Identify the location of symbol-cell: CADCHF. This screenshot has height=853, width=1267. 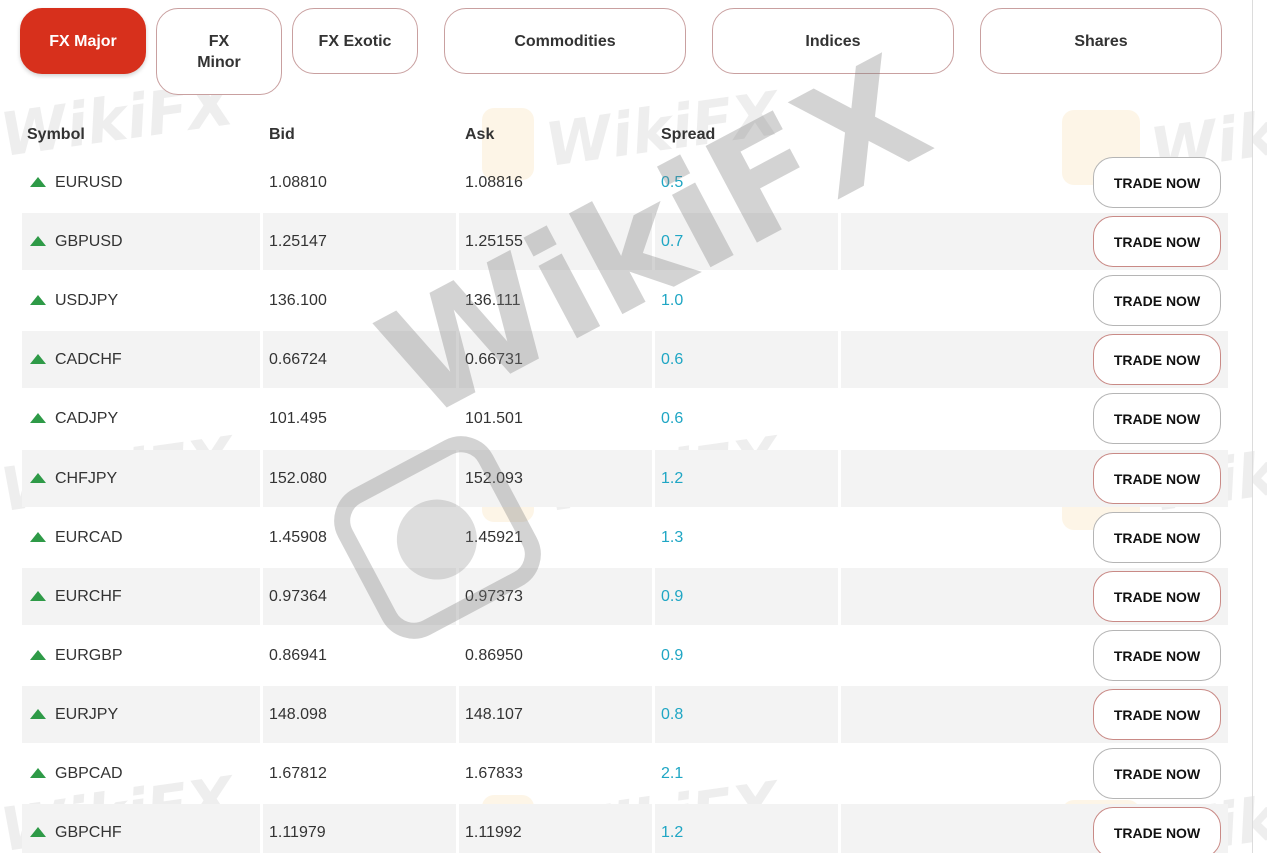
(88, 359).